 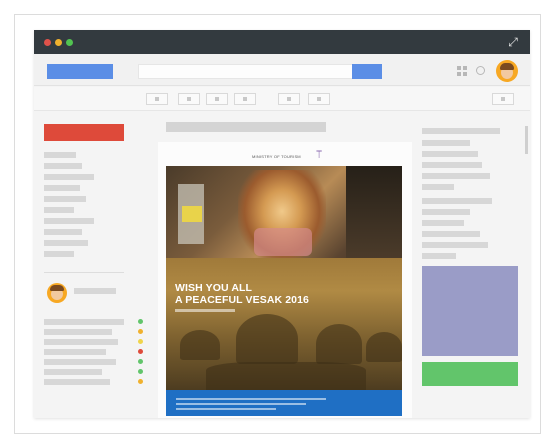 What do you see at coordinates (282, 42) in the screenshot?
I see `title-bar: ⤢` at bounding box center [282, 42].